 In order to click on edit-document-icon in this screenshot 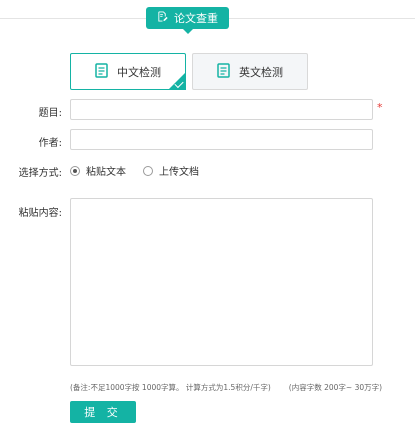, I will do `click(162, 18)`.